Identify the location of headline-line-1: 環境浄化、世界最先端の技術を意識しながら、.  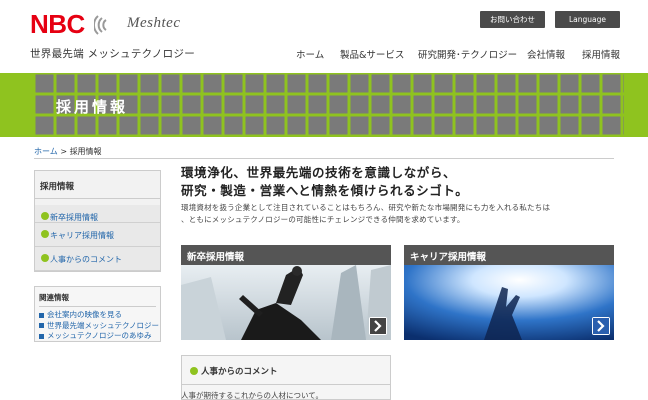
(319, 172).